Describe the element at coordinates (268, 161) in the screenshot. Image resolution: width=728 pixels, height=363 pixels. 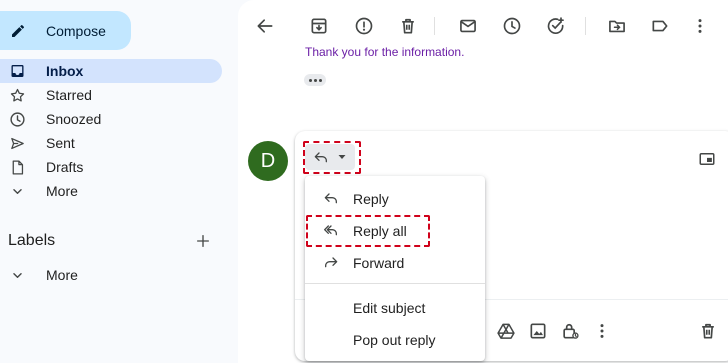
I see `avatar: D` at that location.